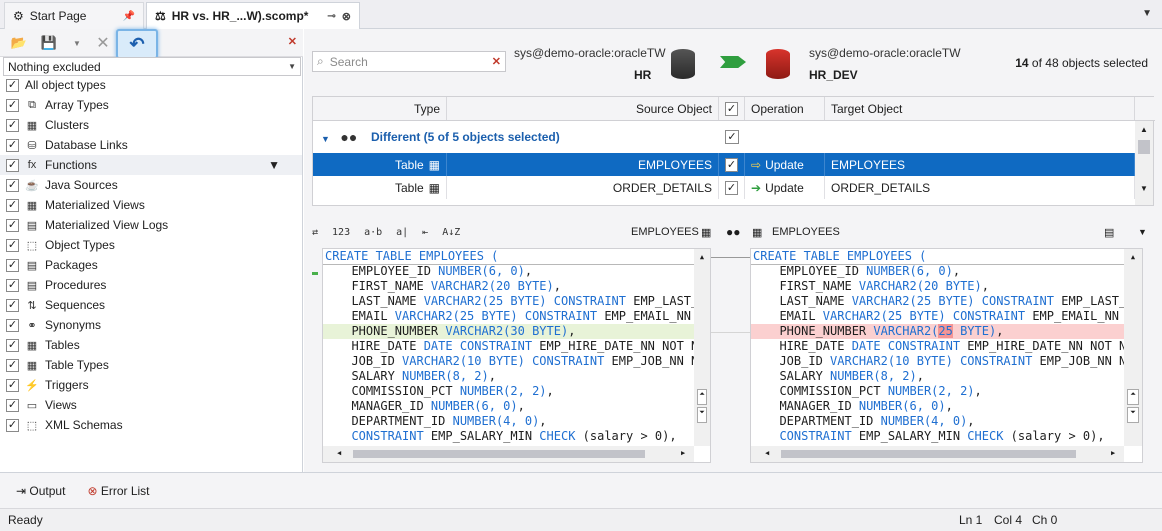 This screenshot has height=531, width=1162. Describe the element at coordinates (74, 15) in the screenshot. I see `tab-start-page: ⚙ Start Page 📌` at that location.